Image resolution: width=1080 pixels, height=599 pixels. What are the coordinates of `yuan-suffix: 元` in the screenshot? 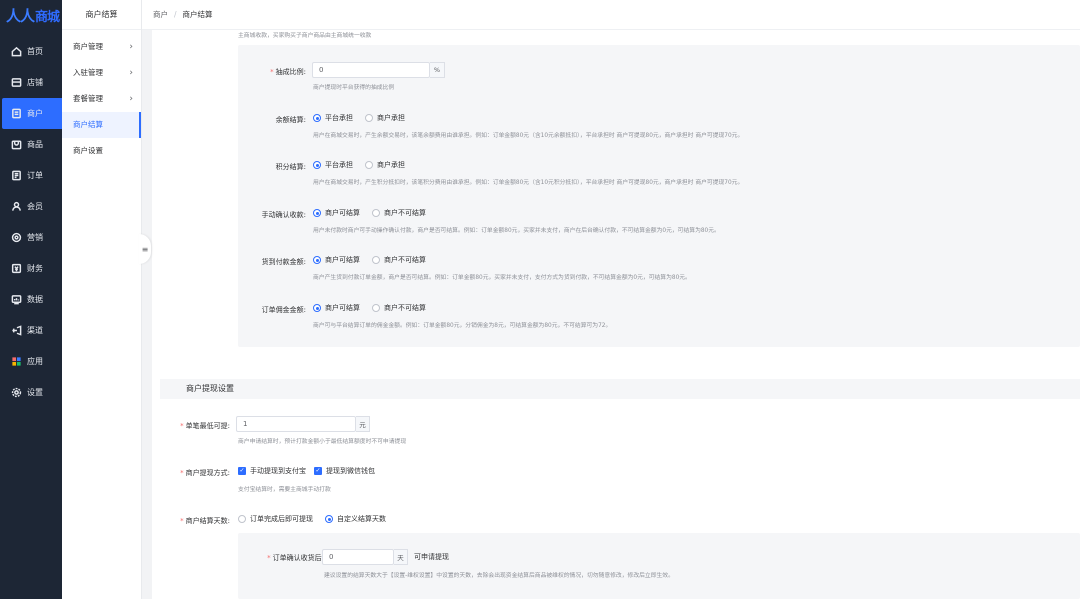 It's located at (363, 424).